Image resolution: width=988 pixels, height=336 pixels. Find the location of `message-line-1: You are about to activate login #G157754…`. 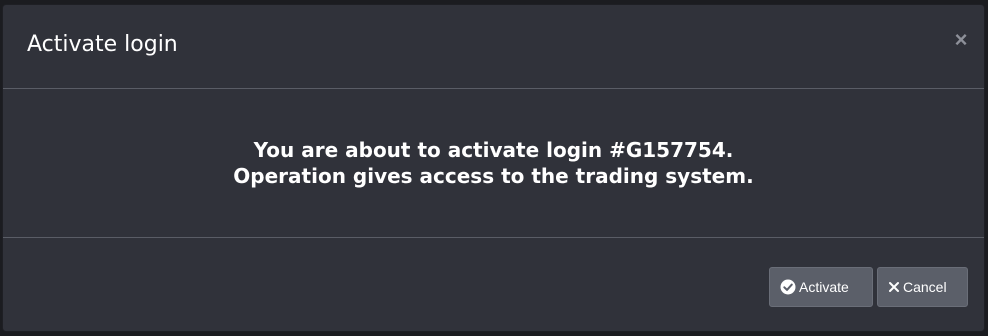

message-line-1: You are about to activate login #G157754… is located at coordinates (493, 150).